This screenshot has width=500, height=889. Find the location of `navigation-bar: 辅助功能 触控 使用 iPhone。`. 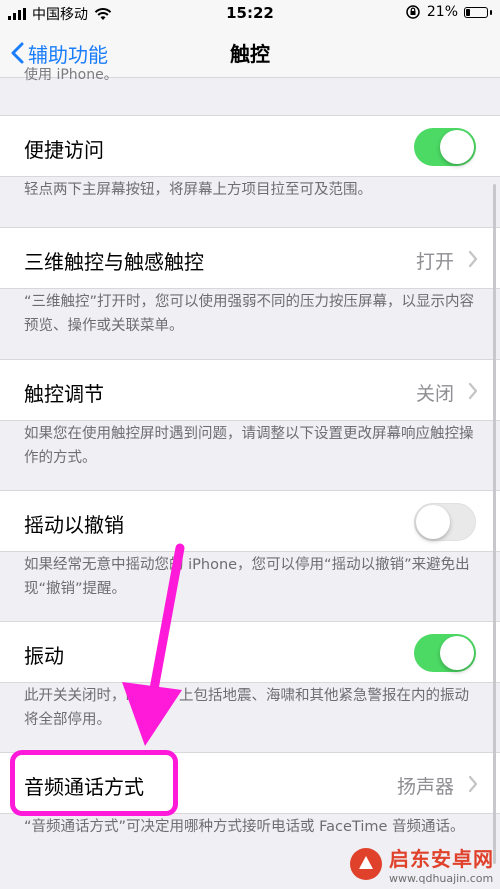

navigation-bar: 辅助功能 触控 使用 iPhone。 is located at coordinates (250, 55).